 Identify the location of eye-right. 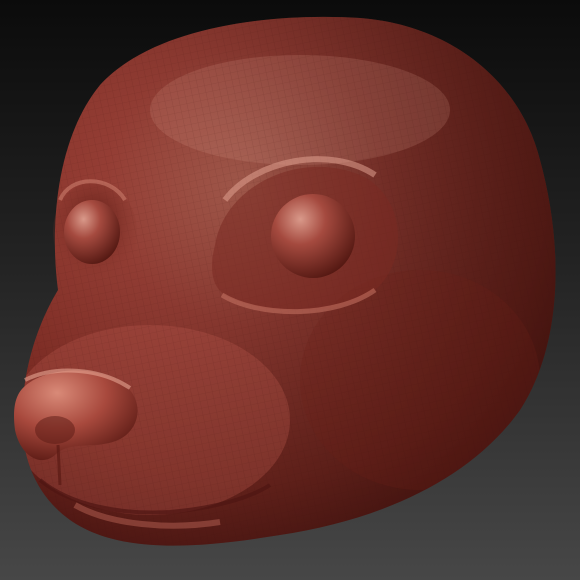
(305, 235).